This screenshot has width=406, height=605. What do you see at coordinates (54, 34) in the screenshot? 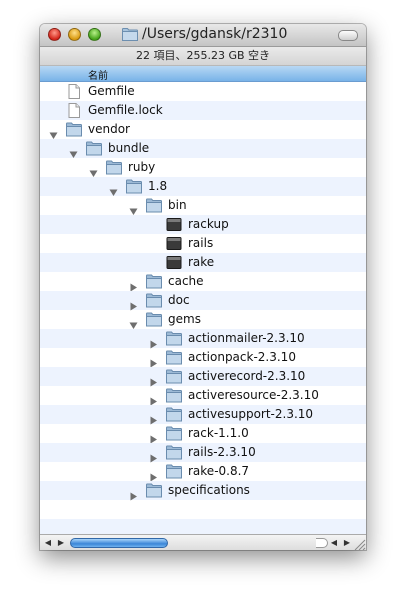
I see `close-button` at bounding box center [54, 34].